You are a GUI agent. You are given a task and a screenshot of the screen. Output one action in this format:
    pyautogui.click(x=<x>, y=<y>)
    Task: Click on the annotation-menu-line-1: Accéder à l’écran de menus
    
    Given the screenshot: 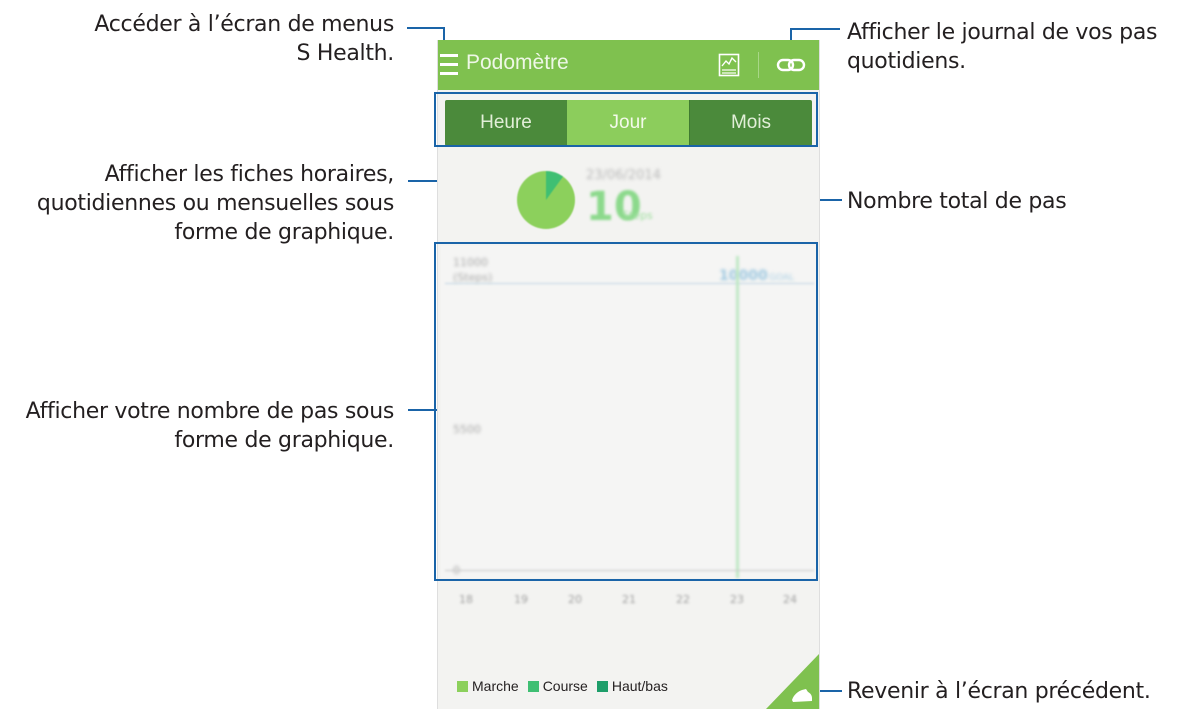 What is the action you would take?
    pyautogui.click(x=244, y=24)
    